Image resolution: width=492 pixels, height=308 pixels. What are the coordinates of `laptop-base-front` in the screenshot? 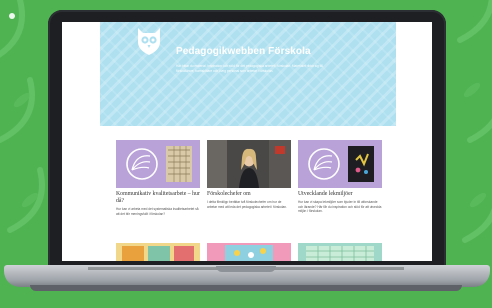 It's located at (246, 288).